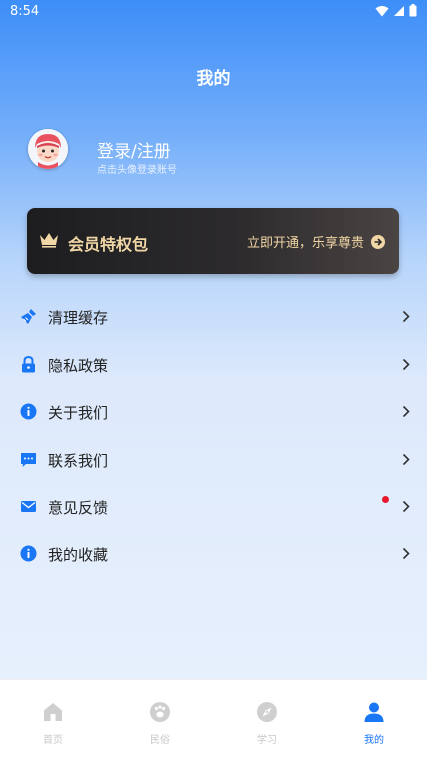 Image resolution: width=427 pixels, height=760 pixels. I want to click on crown-icon, so click(49, 240).